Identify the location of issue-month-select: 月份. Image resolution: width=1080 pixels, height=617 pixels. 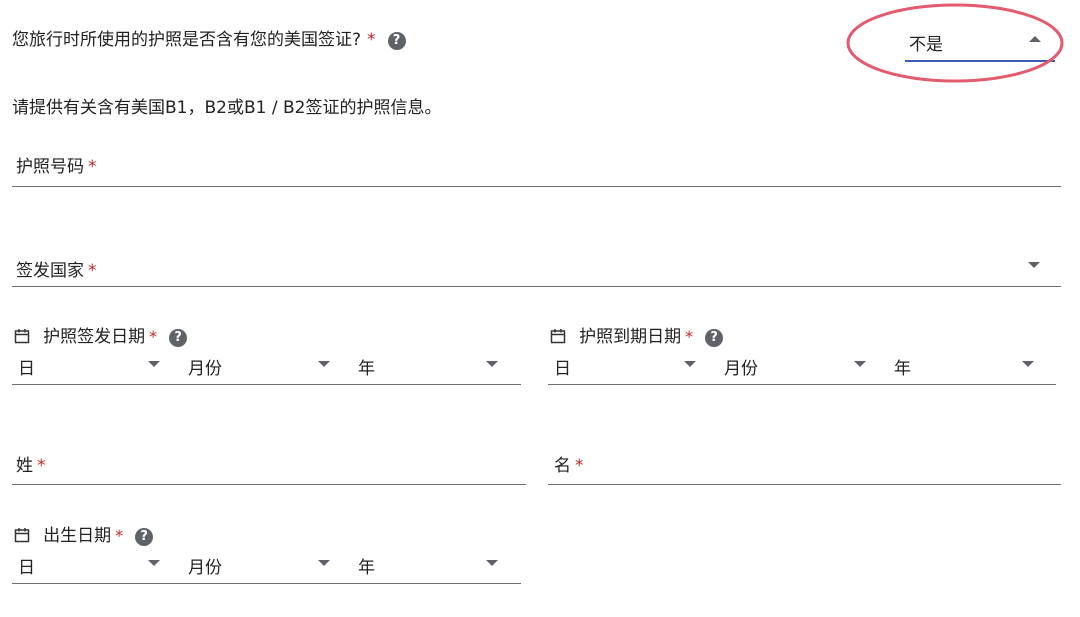
(267, 369).